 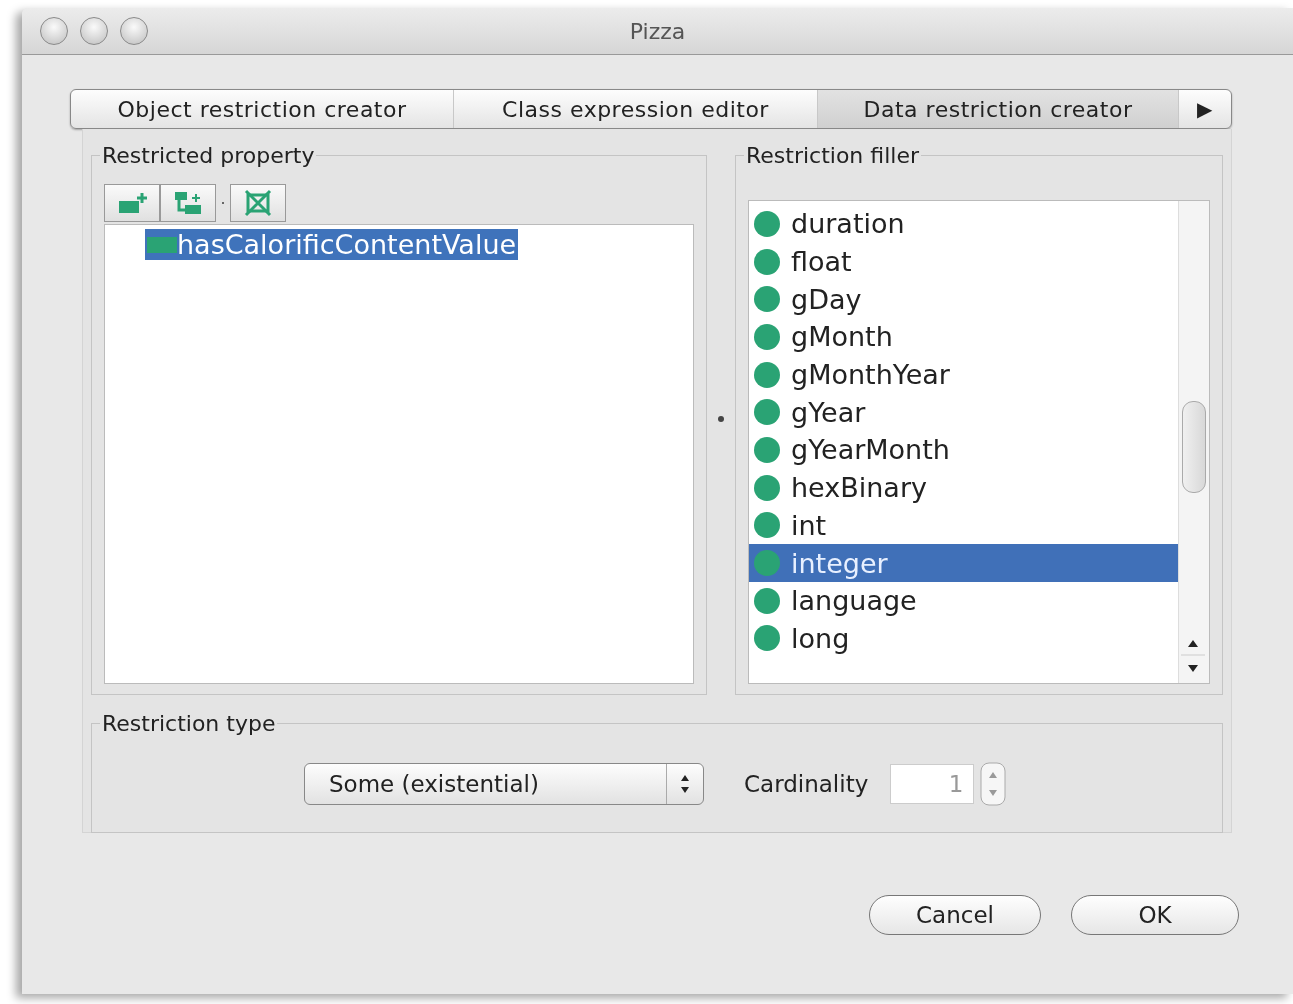 I want to click on datatype-item: int, so click(x=963, y=525).